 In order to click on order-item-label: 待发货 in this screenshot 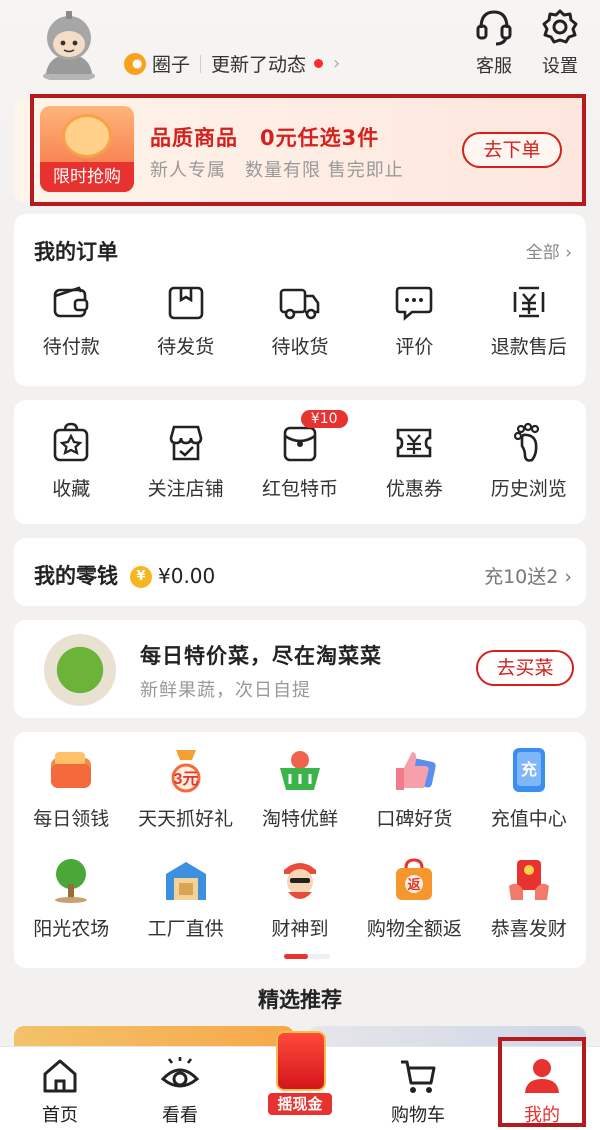, I will do `click(186, 347)`.